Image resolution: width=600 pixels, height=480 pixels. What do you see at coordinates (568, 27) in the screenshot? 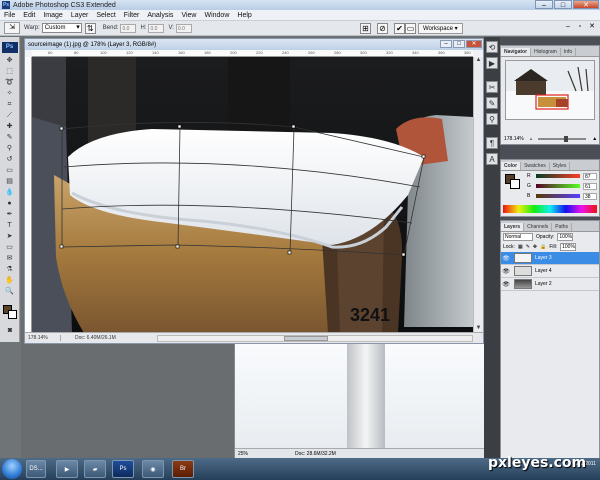
I see `mini-minimize-button: –` at bounding box center [568, 27].